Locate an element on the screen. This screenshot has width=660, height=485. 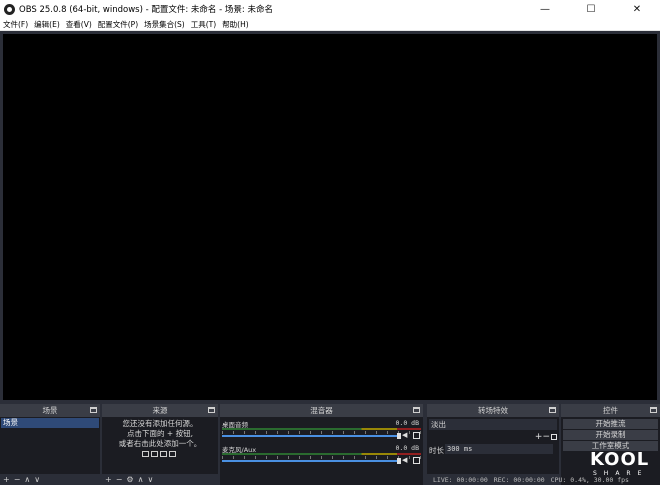
sources-dock-title: 来源 is located at coordinates (160, 410).